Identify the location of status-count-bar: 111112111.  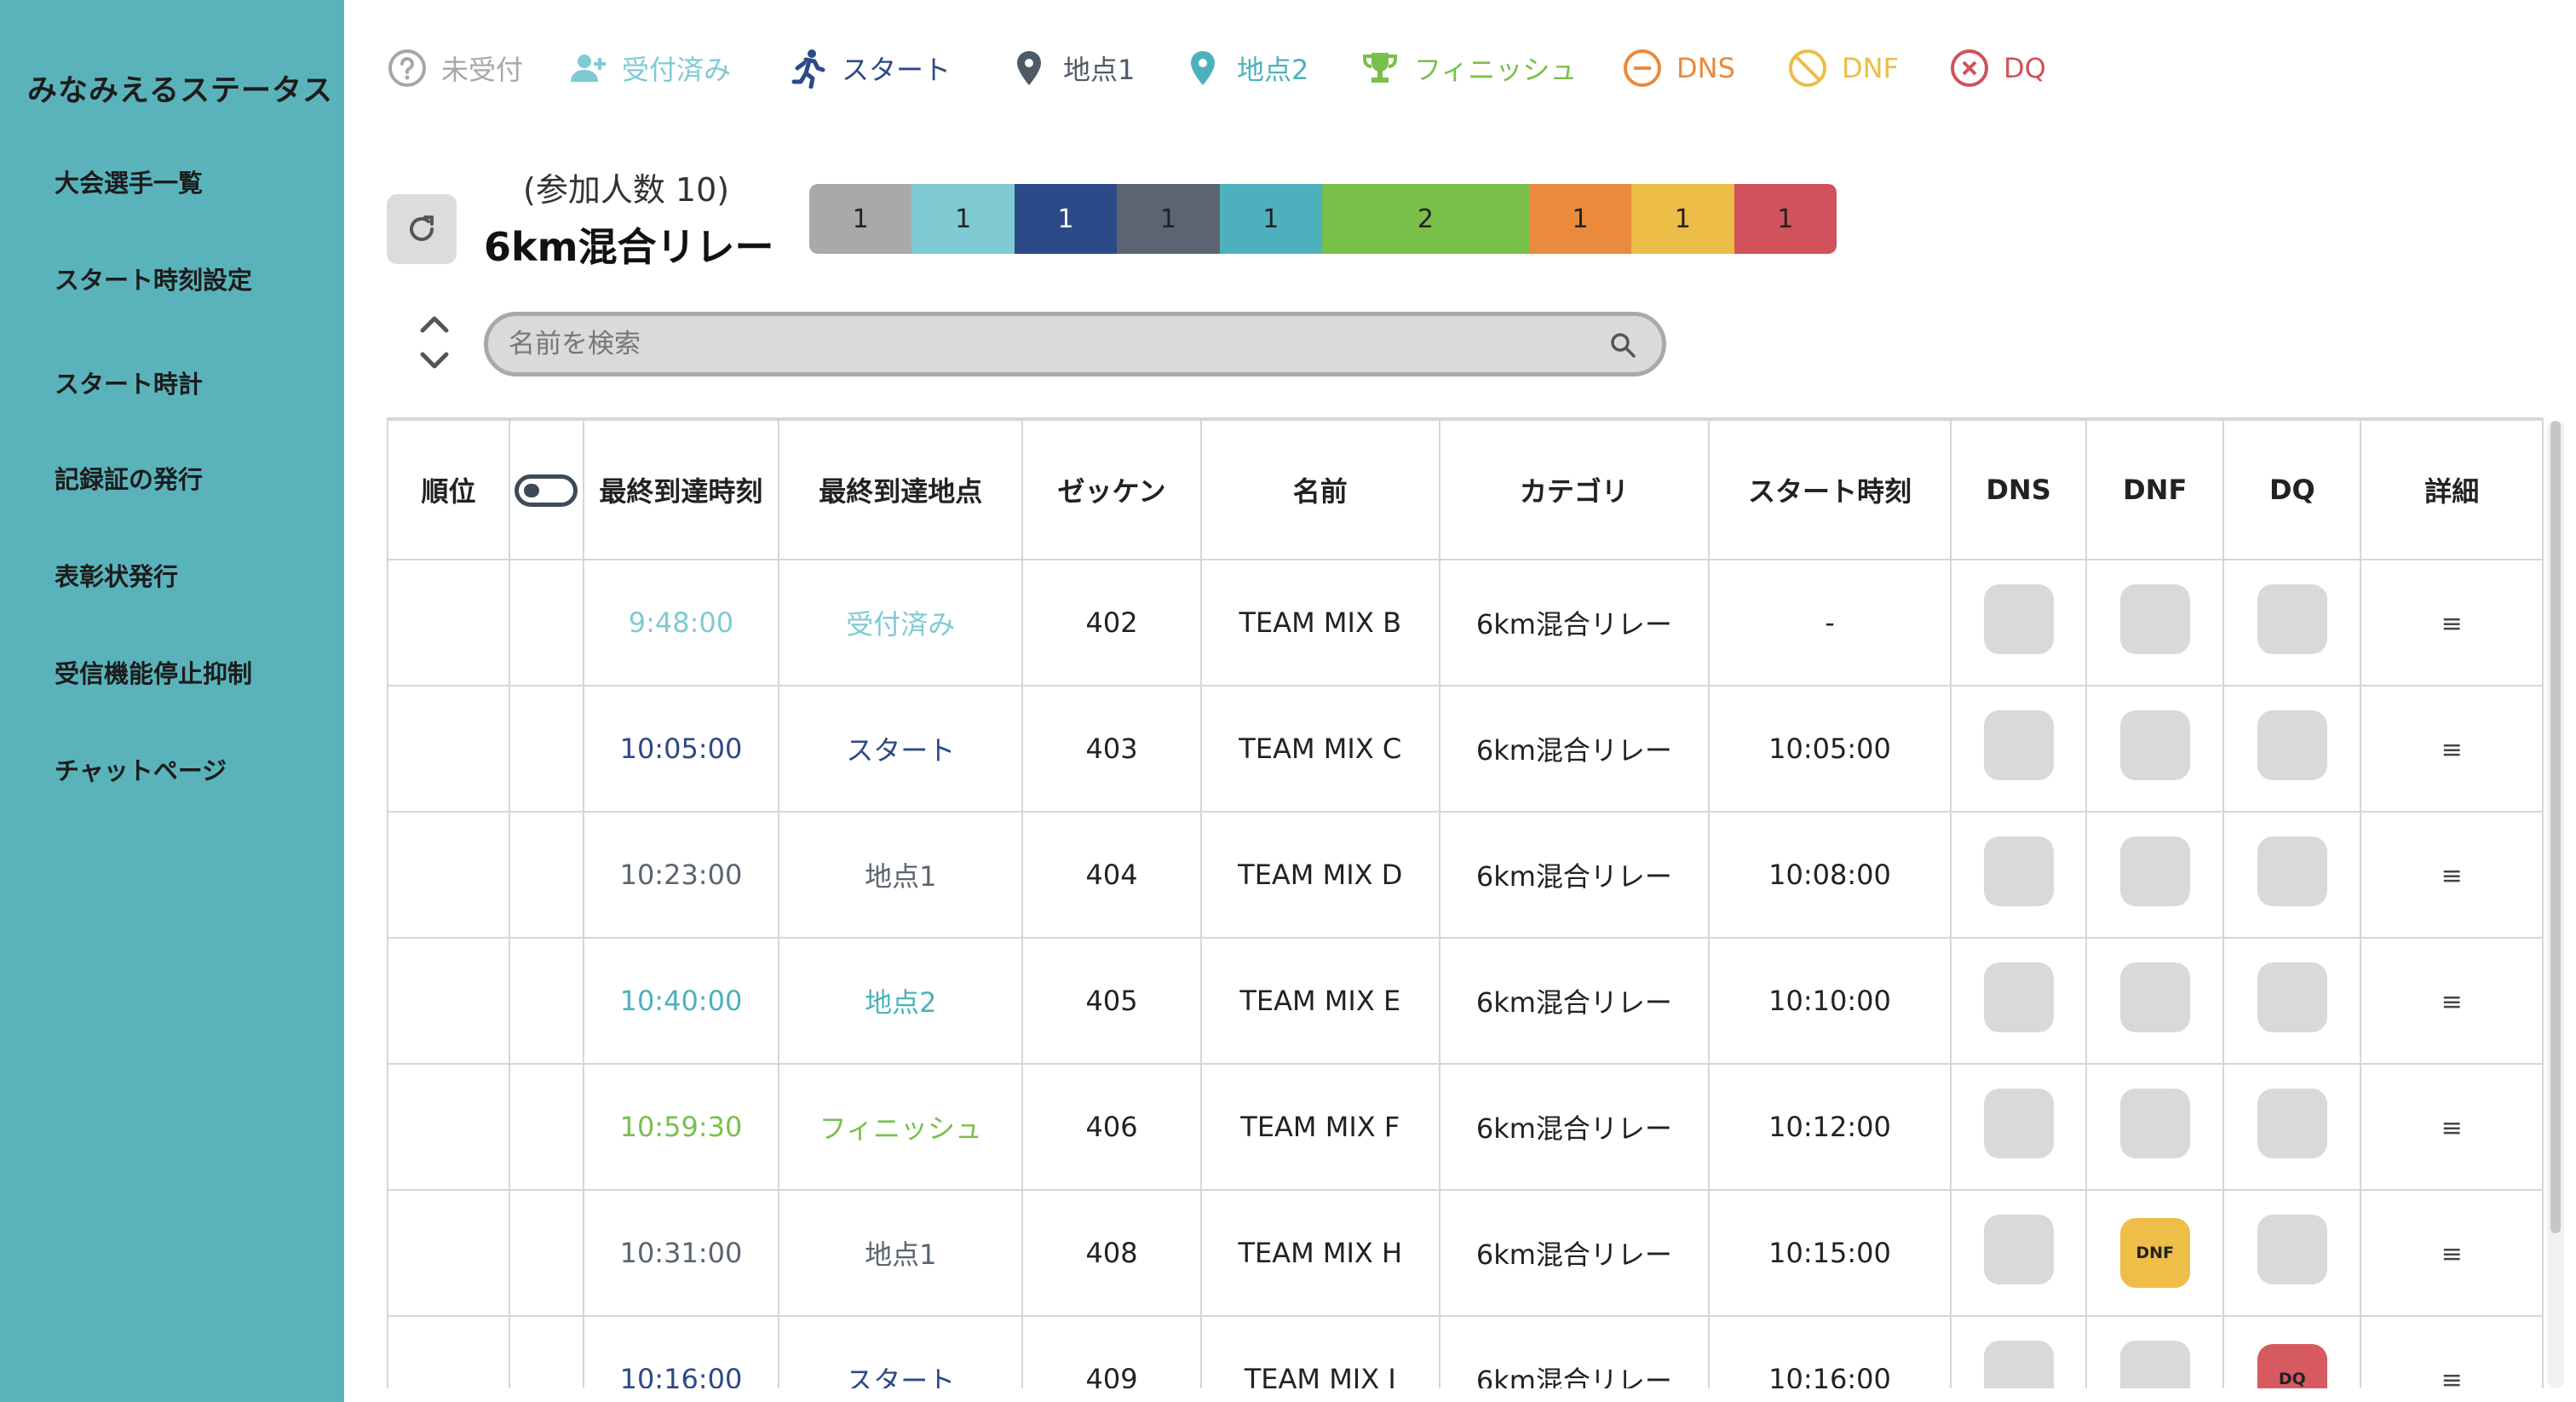
(1323, 219).